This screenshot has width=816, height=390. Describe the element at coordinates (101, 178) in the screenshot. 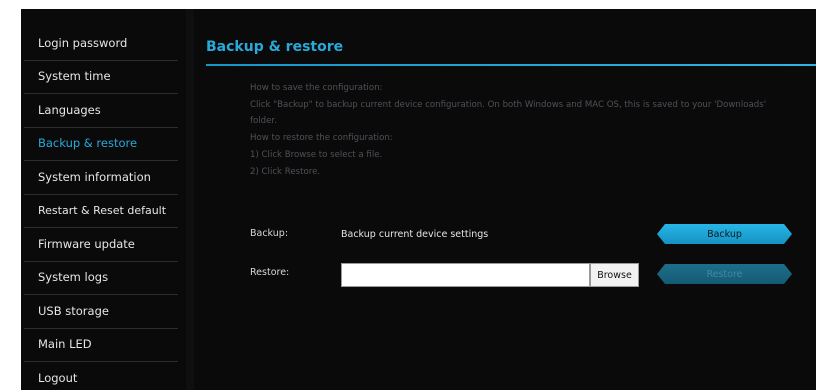

I see `sidebar-item-system-information: System information` at that location.